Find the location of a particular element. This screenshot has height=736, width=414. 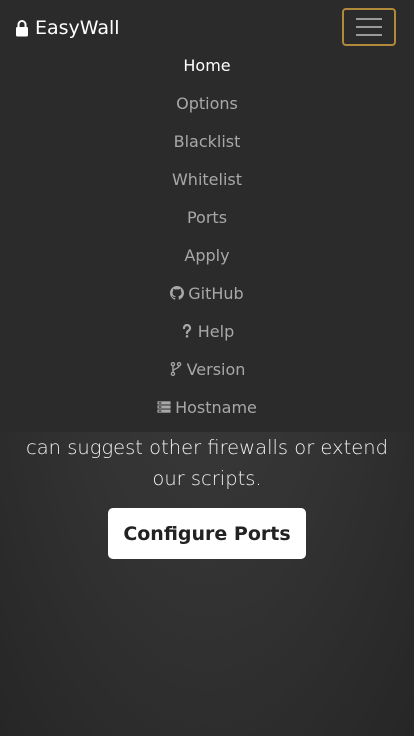

nav-item-apply: Apply is located at coordinates (207, 255).